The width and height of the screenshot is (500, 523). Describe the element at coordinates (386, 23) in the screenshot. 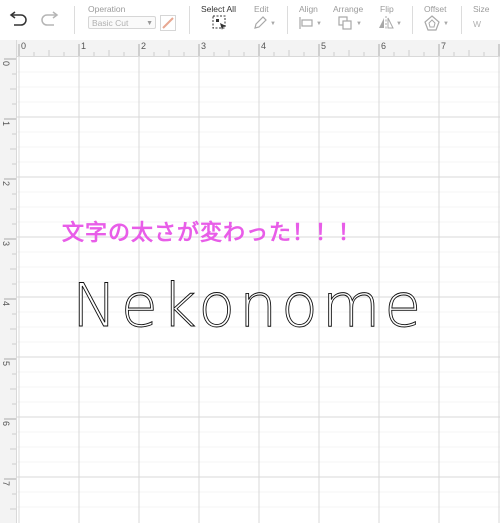

I see `flip-icon` at that location.